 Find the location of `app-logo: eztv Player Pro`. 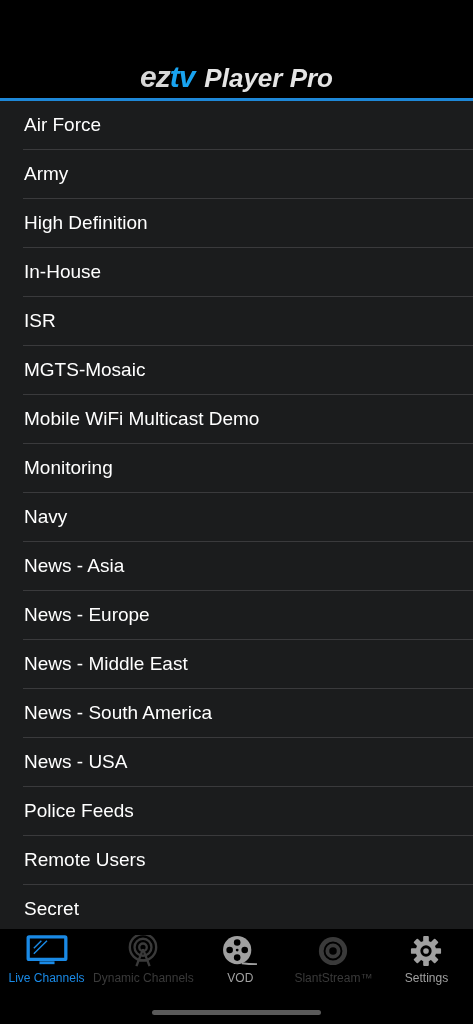

app-logo: eztv Player Pro is located at coordinates (236, 77).